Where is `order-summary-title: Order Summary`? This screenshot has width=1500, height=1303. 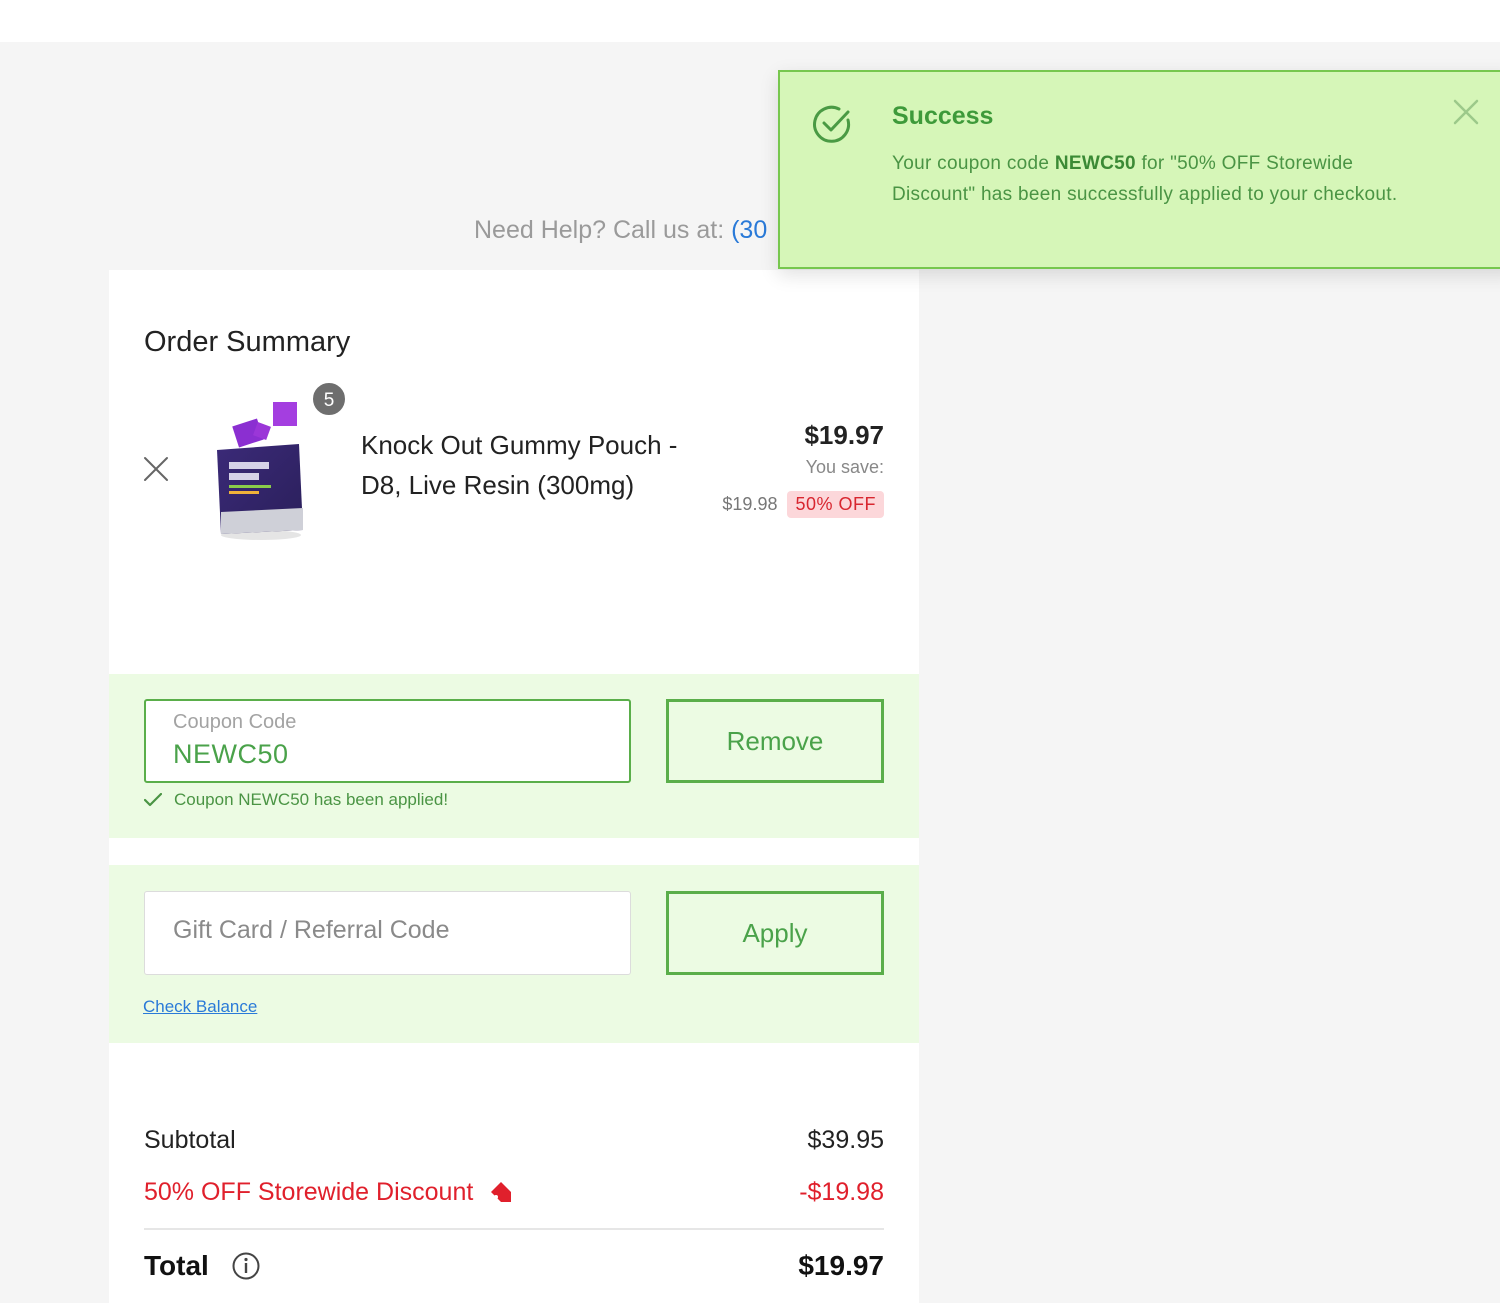 order-summary-title: Order Summary is located at coordinates (247, 342).